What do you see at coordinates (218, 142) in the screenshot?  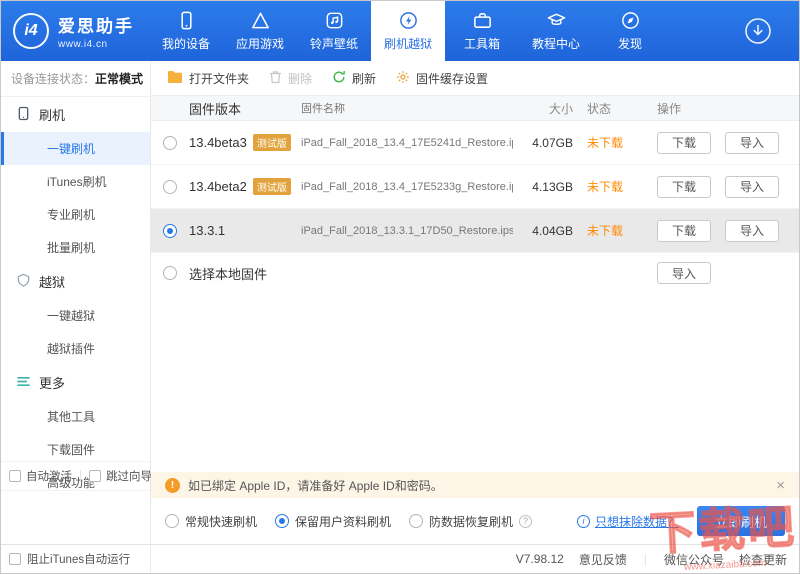 I see `firmware-version: 13.4beta3` at bounding box center [218, 142].